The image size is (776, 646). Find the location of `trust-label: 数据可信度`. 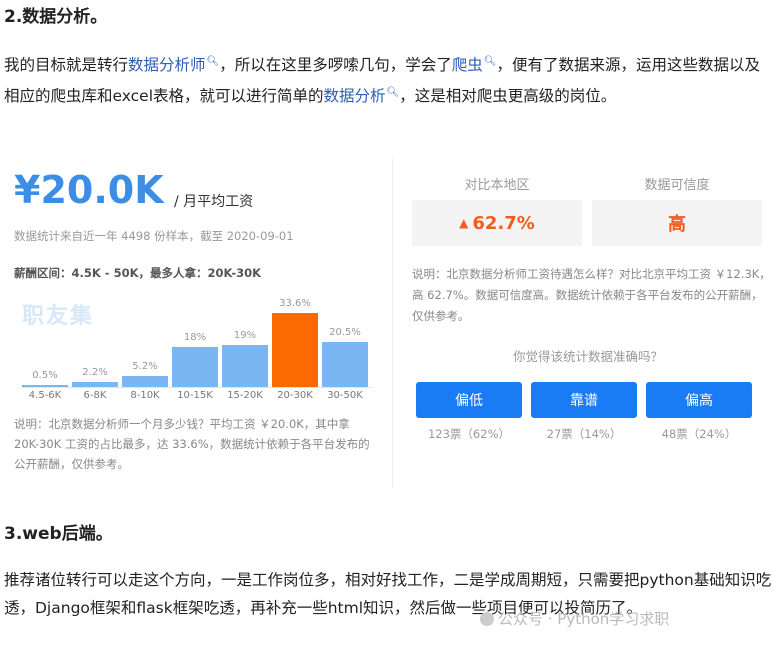

trust-label: 数据可信度 is located at coordinates (677, 185).